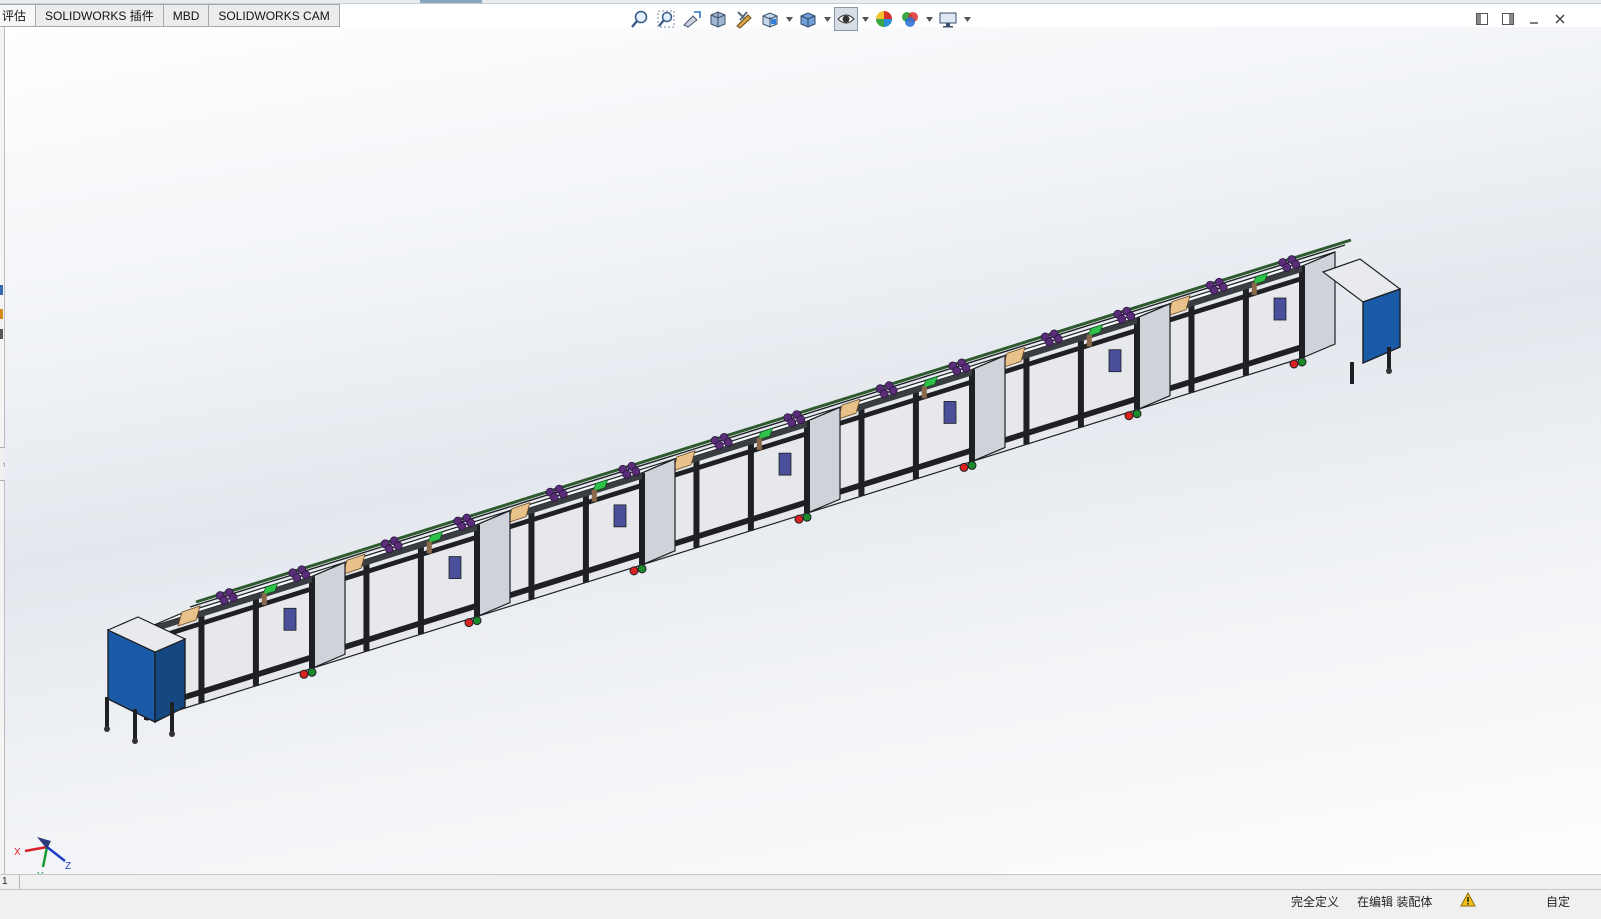 The height and width of the screenshot is (919, 1601). Describe the element at coordinates (1521, 19) in the screenshot. I see `document-window-controls` at that location.